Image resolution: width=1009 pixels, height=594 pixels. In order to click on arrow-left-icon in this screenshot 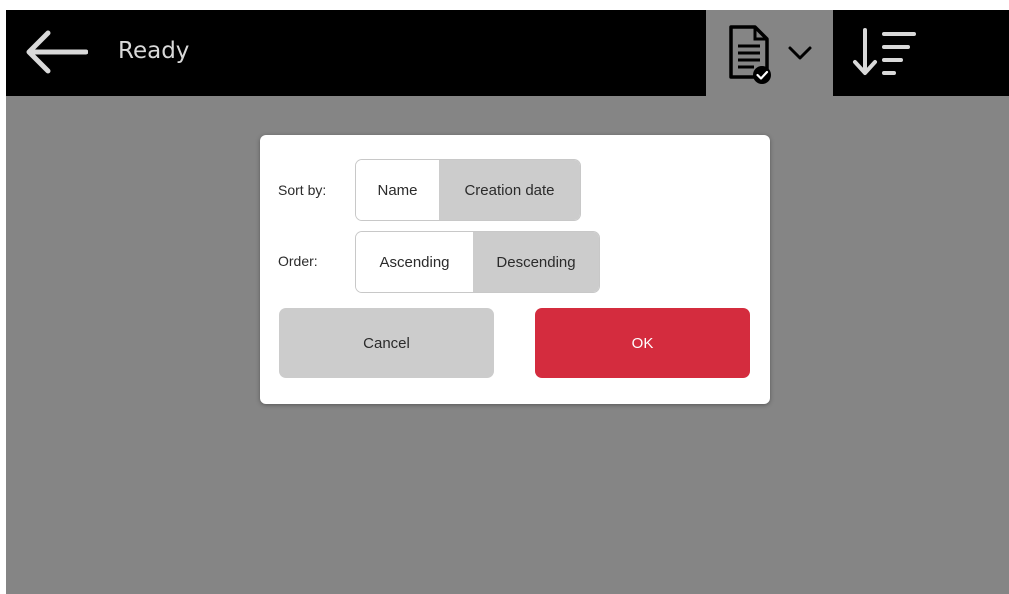, I will do `click(57, 52)`.